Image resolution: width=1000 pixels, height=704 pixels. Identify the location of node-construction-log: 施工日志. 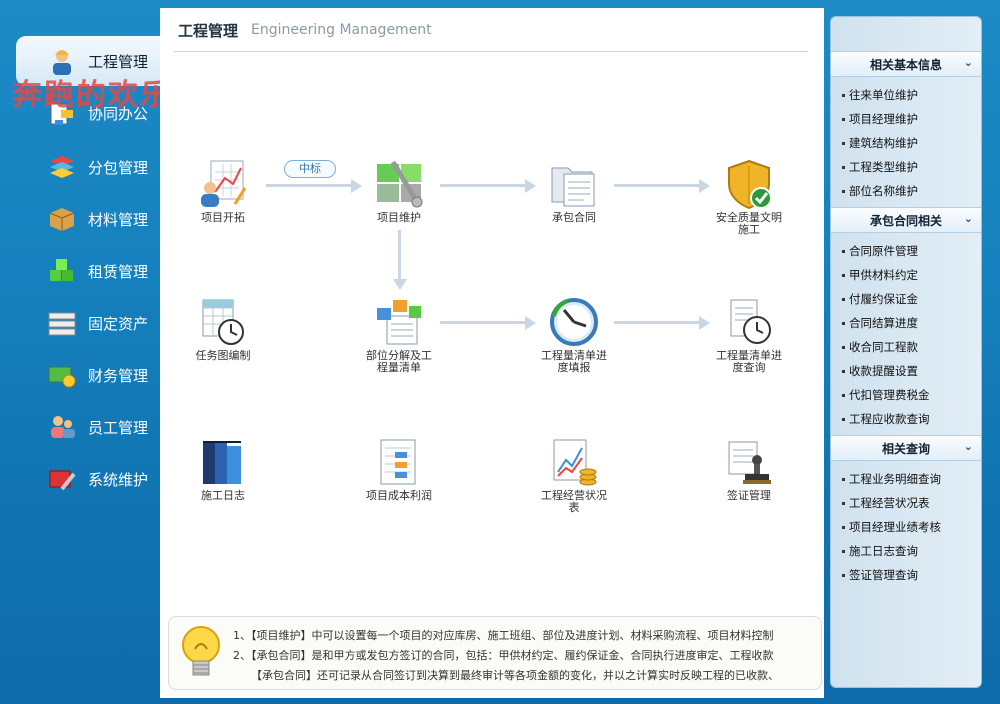
(223, 468).